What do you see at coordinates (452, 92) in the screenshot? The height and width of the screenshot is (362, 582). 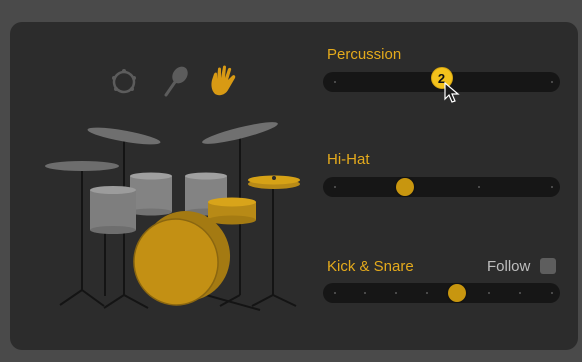 I see `mouse-pointer-icon` at bounding box center [452, 92].